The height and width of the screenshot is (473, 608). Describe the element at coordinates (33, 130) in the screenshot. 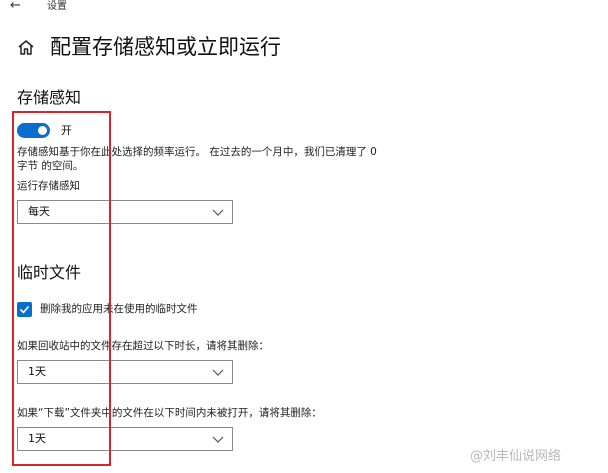

I see `storage-sense-toggle` at that location.